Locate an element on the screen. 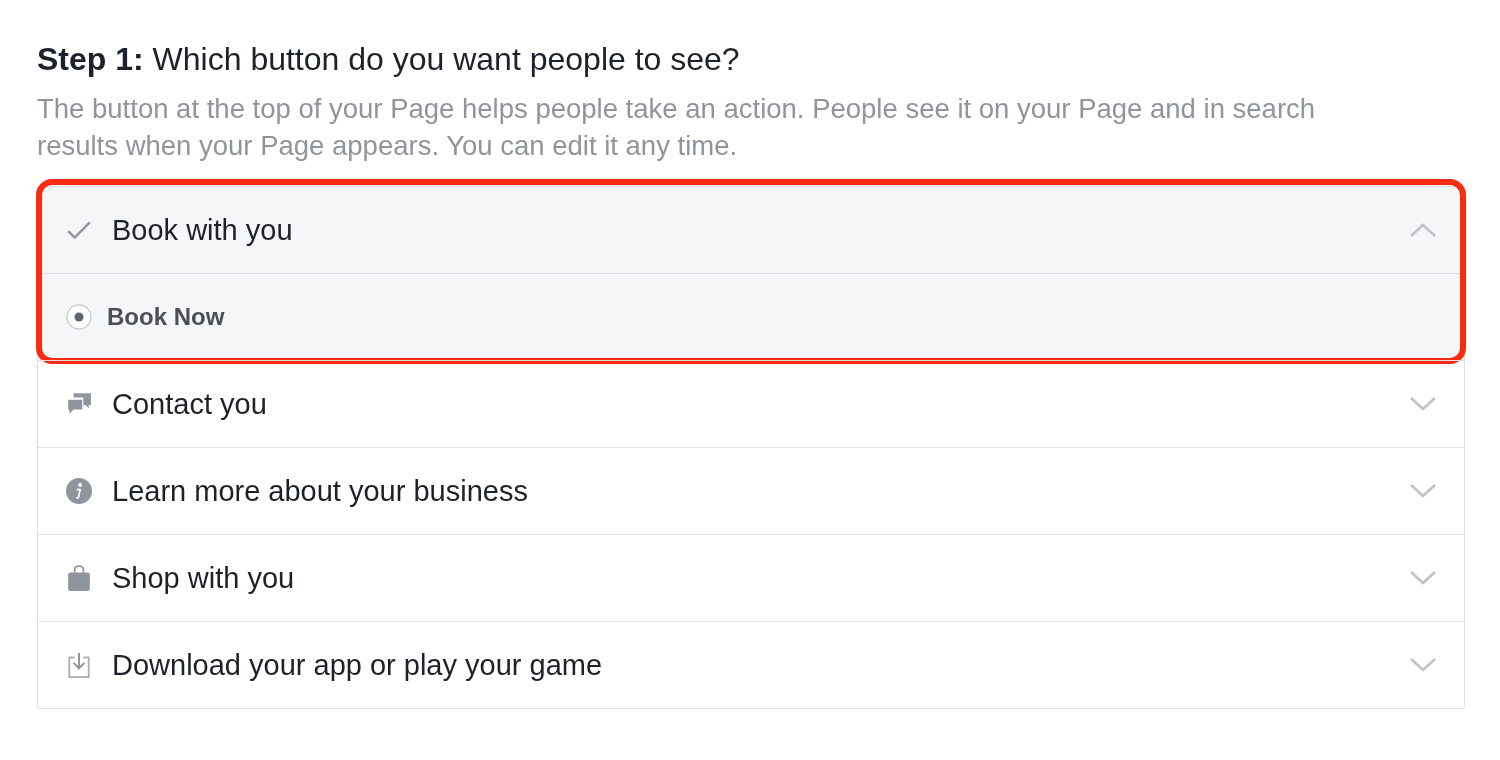 The width and height of the screenshot is (1500, 760). radio-button is located at coordinates (79, 317).